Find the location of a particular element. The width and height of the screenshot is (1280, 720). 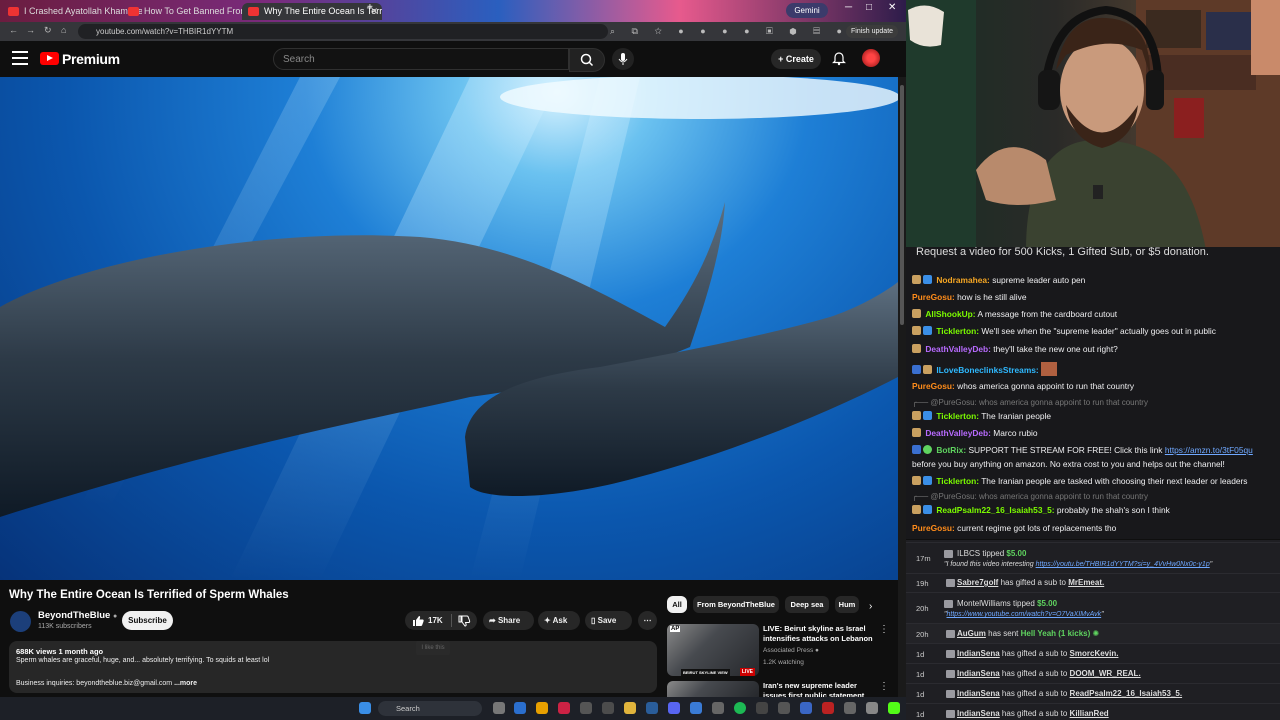

notifications-bell-icon is located at coordinates (839, 58).